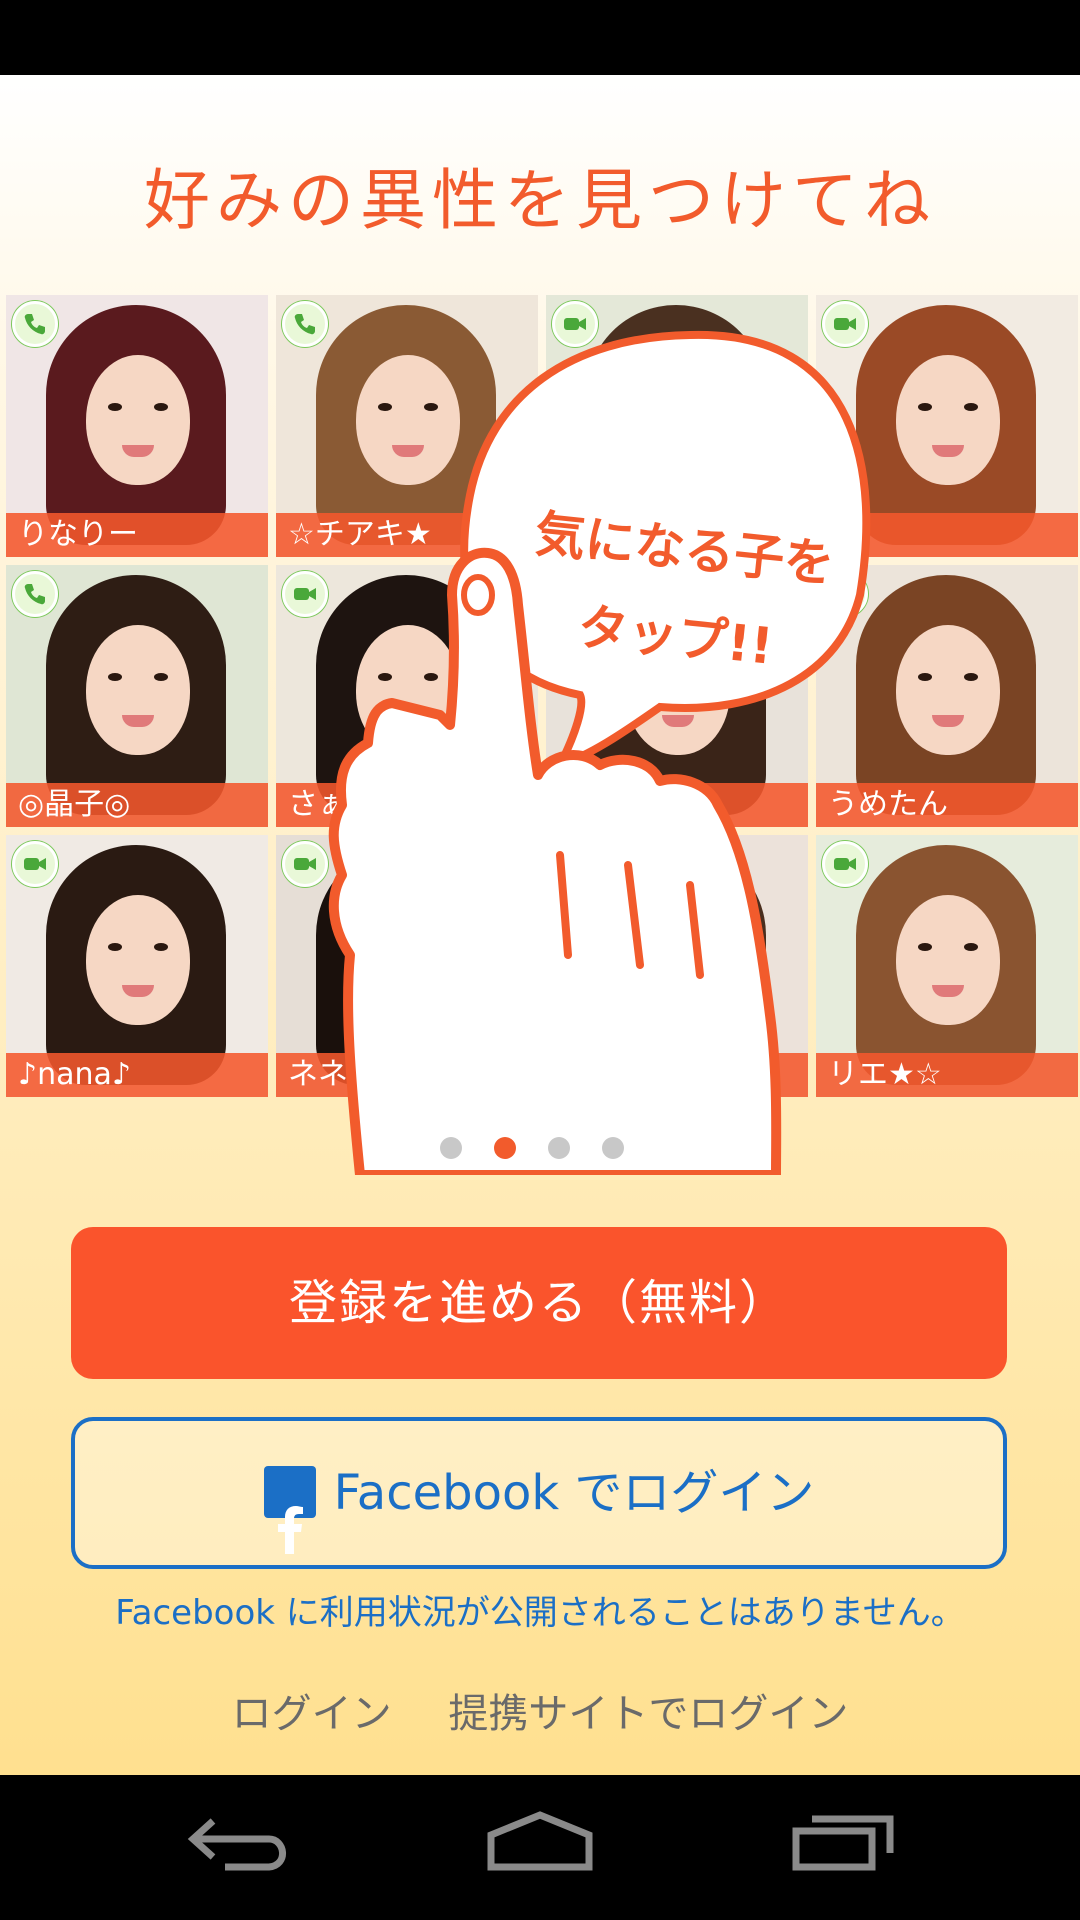  What do you see at coordinates (574, 1493) in the screenshot?
I see `facebook-login-label: Facebook でログイン` at bounding box center [574, 1493].